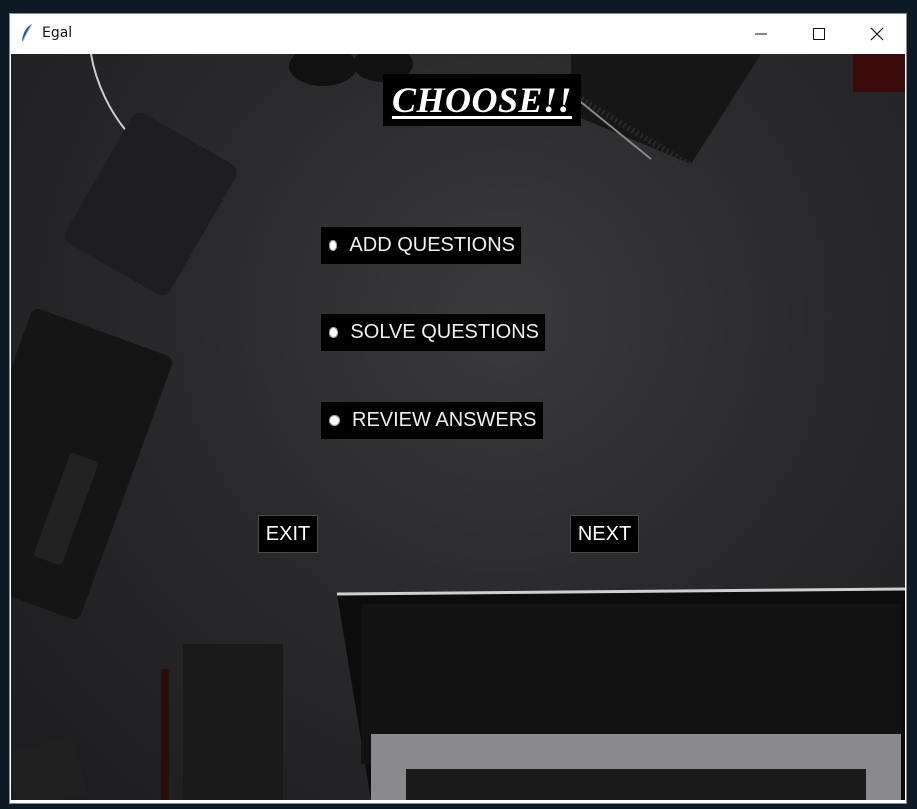 The height and width of the screenshot is (809, 917). Describe the element at coordinates (27, 33) in the screenshot. I see `feather-icon` at that location.